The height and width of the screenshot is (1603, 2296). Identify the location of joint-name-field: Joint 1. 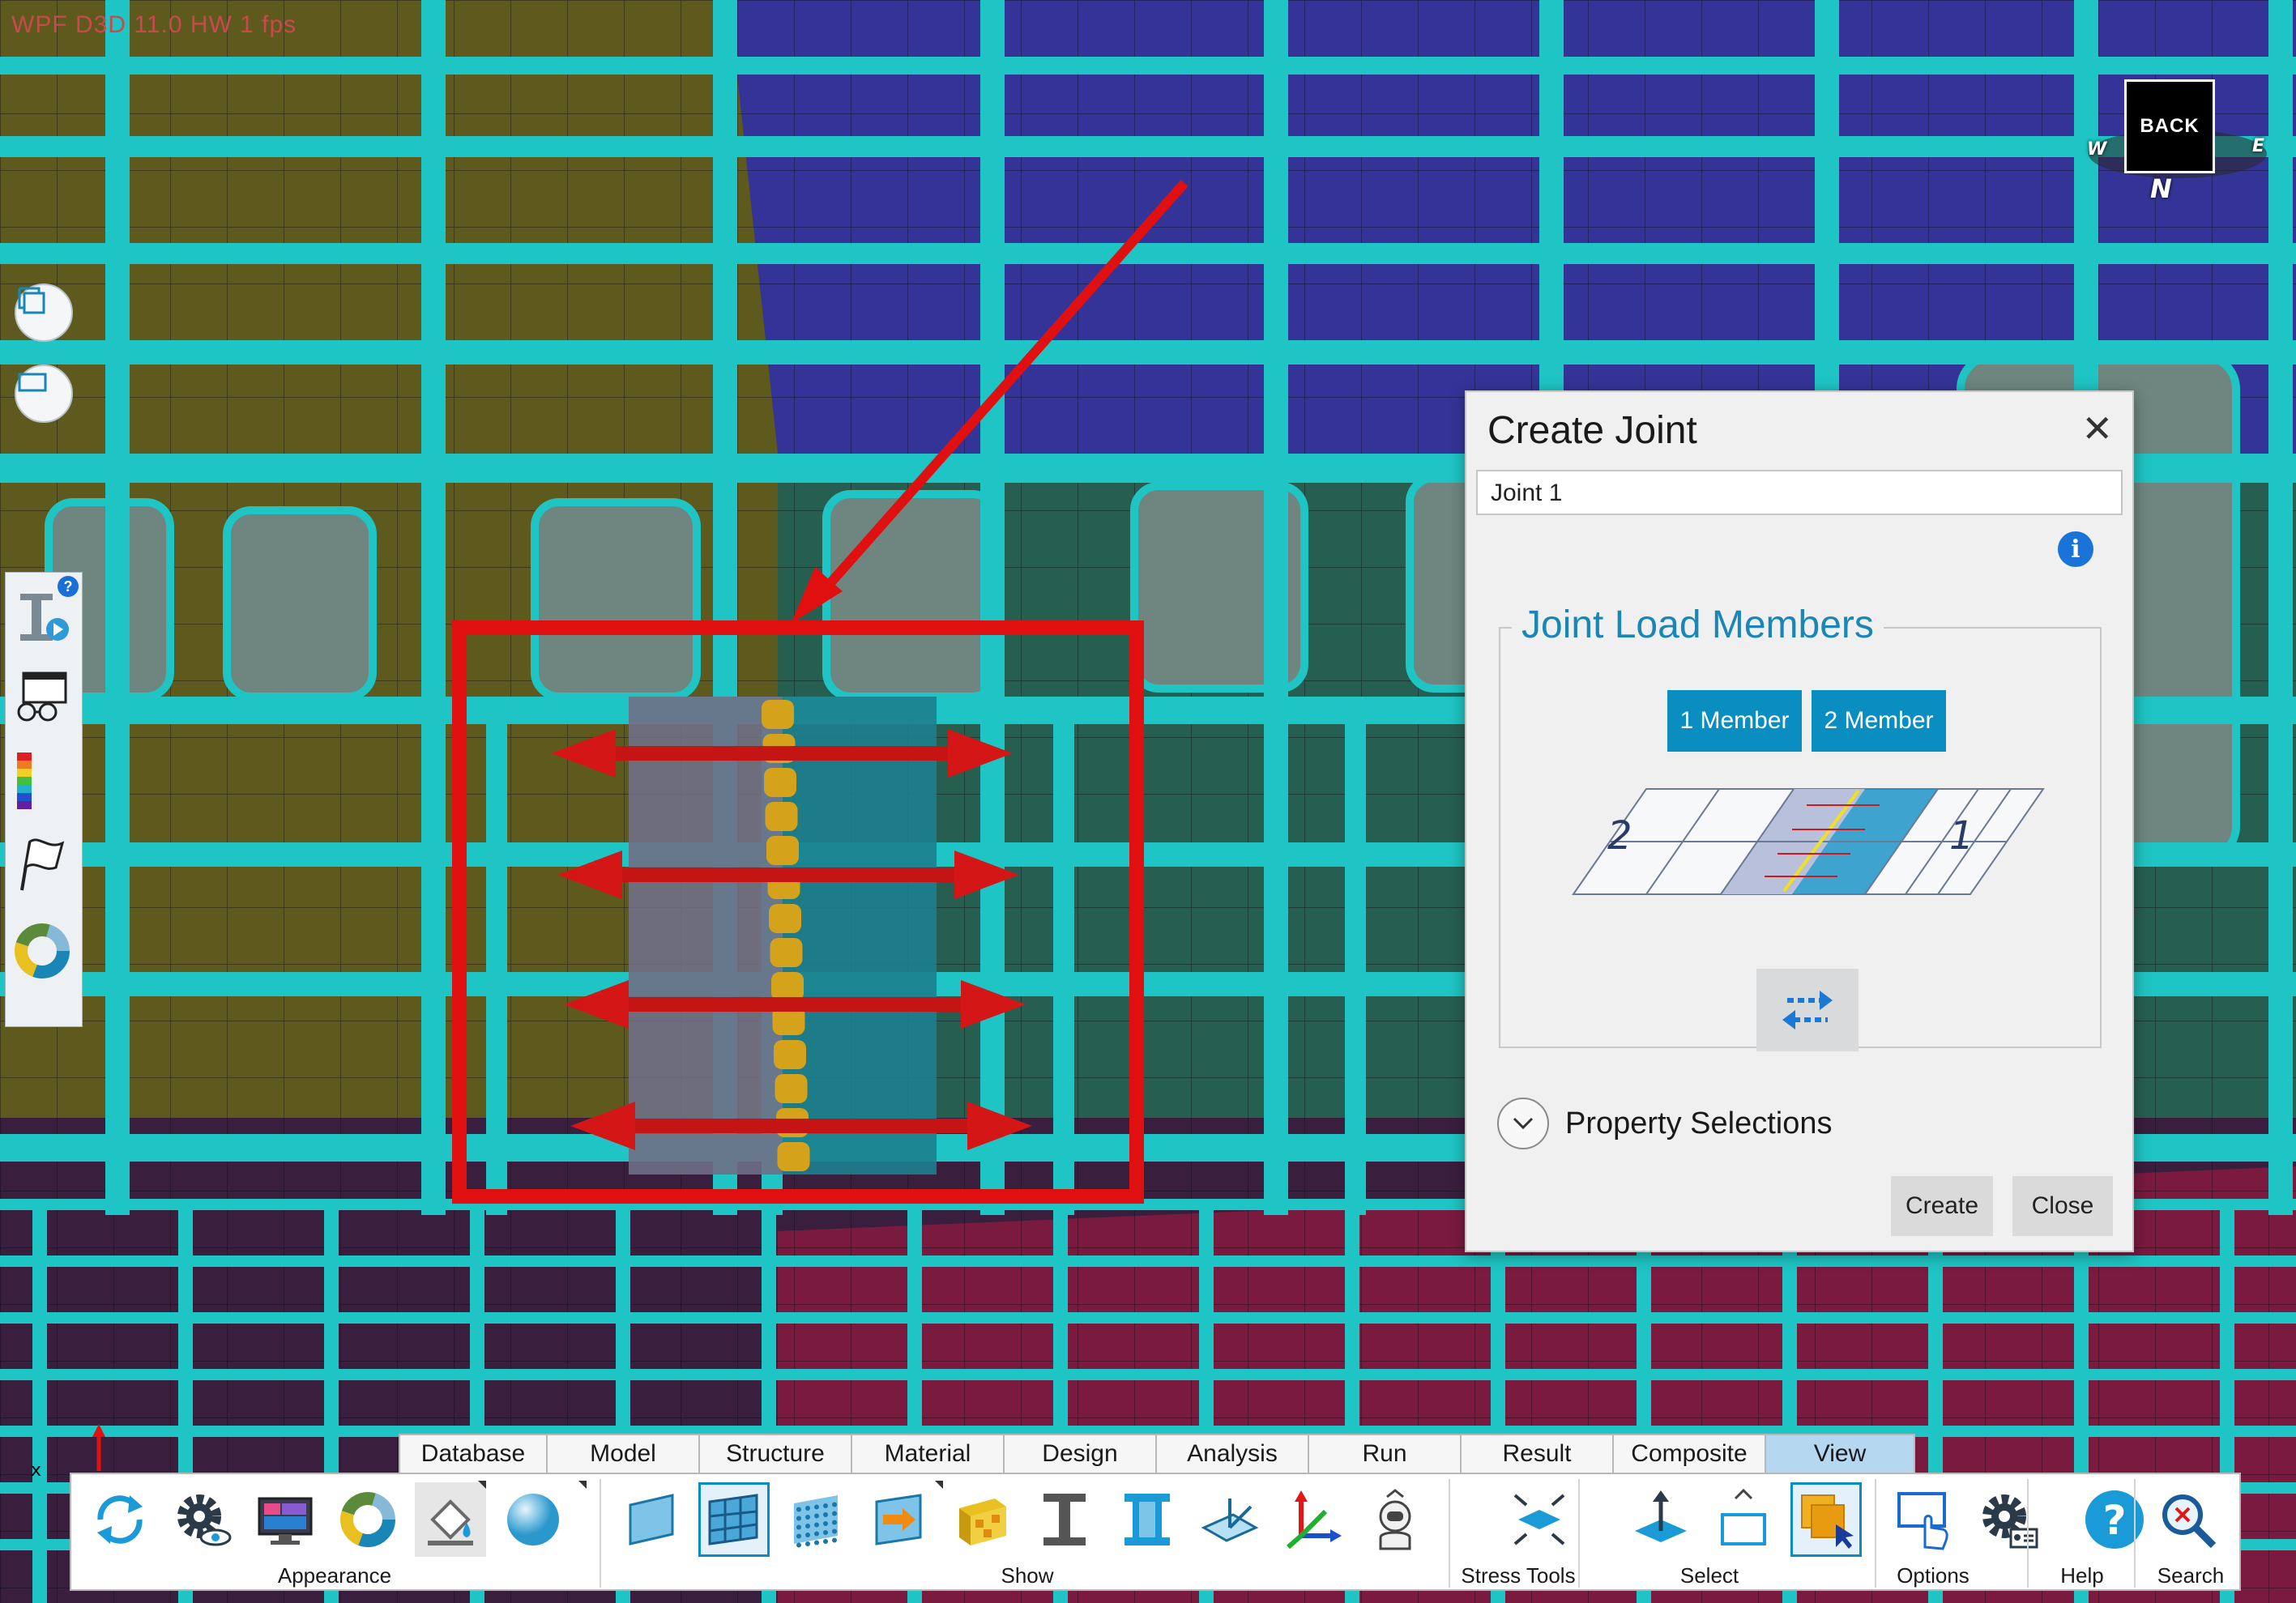
(1799, 493).